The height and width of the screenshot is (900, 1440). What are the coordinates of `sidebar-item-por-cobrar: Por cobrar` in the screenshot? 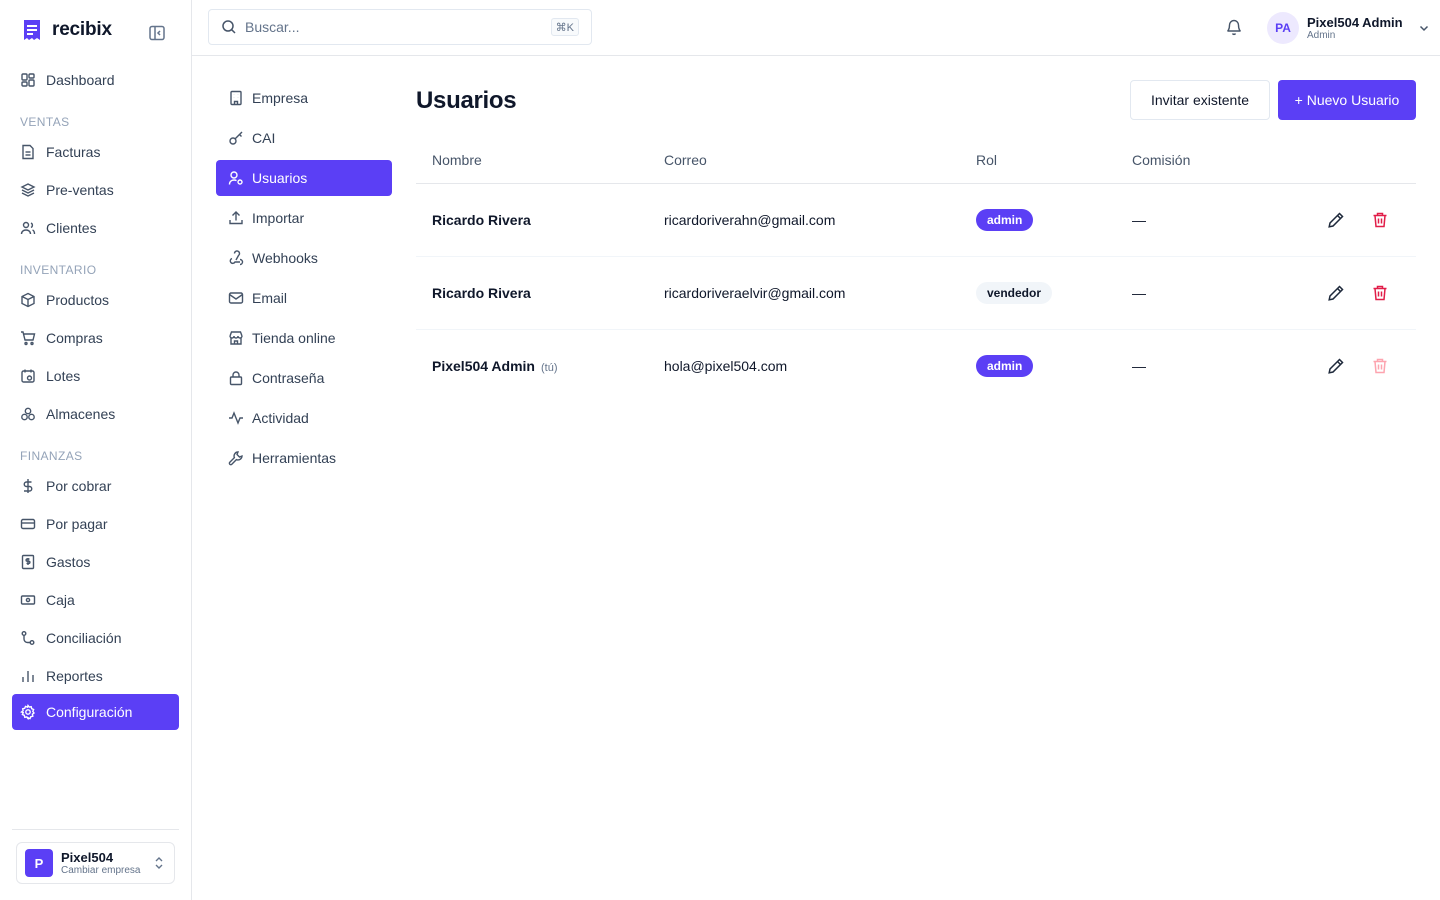 It's located at (95, 486).